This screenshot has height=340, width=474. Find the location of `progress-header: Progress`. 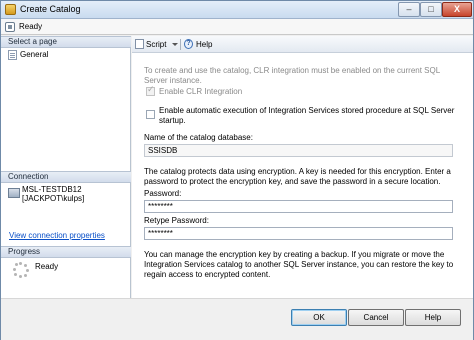

progress-header: Progress is located at coordinates (66, 252).